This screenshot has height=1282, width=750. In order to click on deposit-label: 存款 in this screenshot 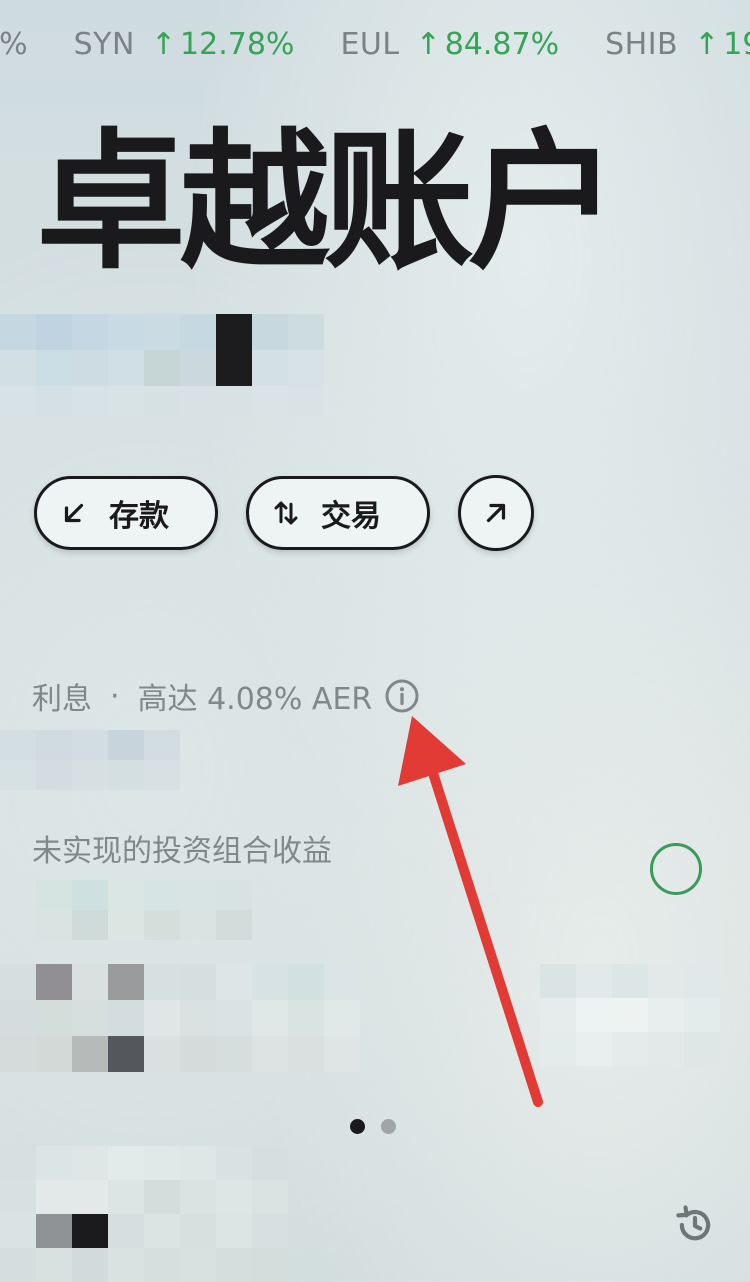, I will do `click(139, 516)`.